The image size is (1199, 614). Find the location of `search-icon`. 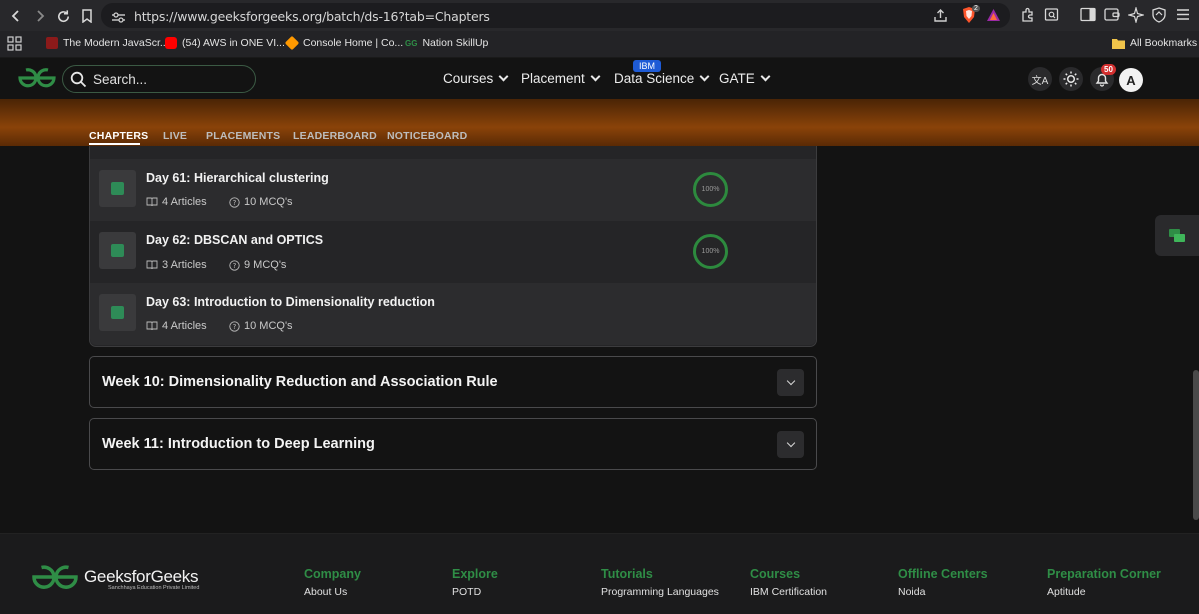

search-icon is located at coordinates (78, 79).